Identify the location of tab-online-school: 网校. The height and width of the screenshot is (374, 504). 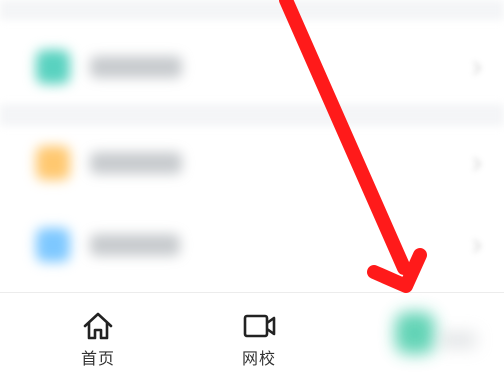
(259, 333).